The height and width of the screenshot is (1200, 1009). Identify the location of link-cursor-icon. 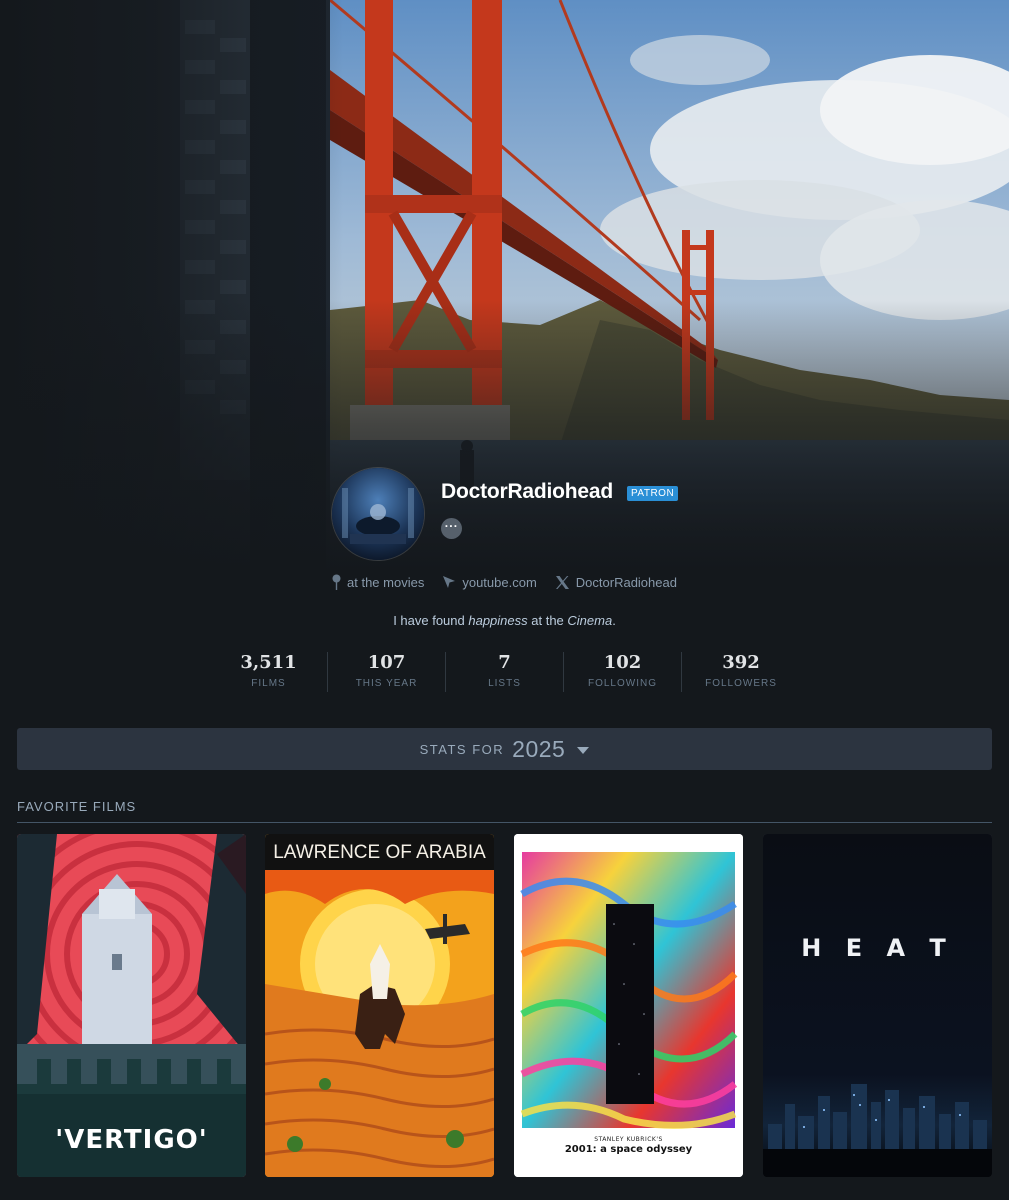
(449, 582).